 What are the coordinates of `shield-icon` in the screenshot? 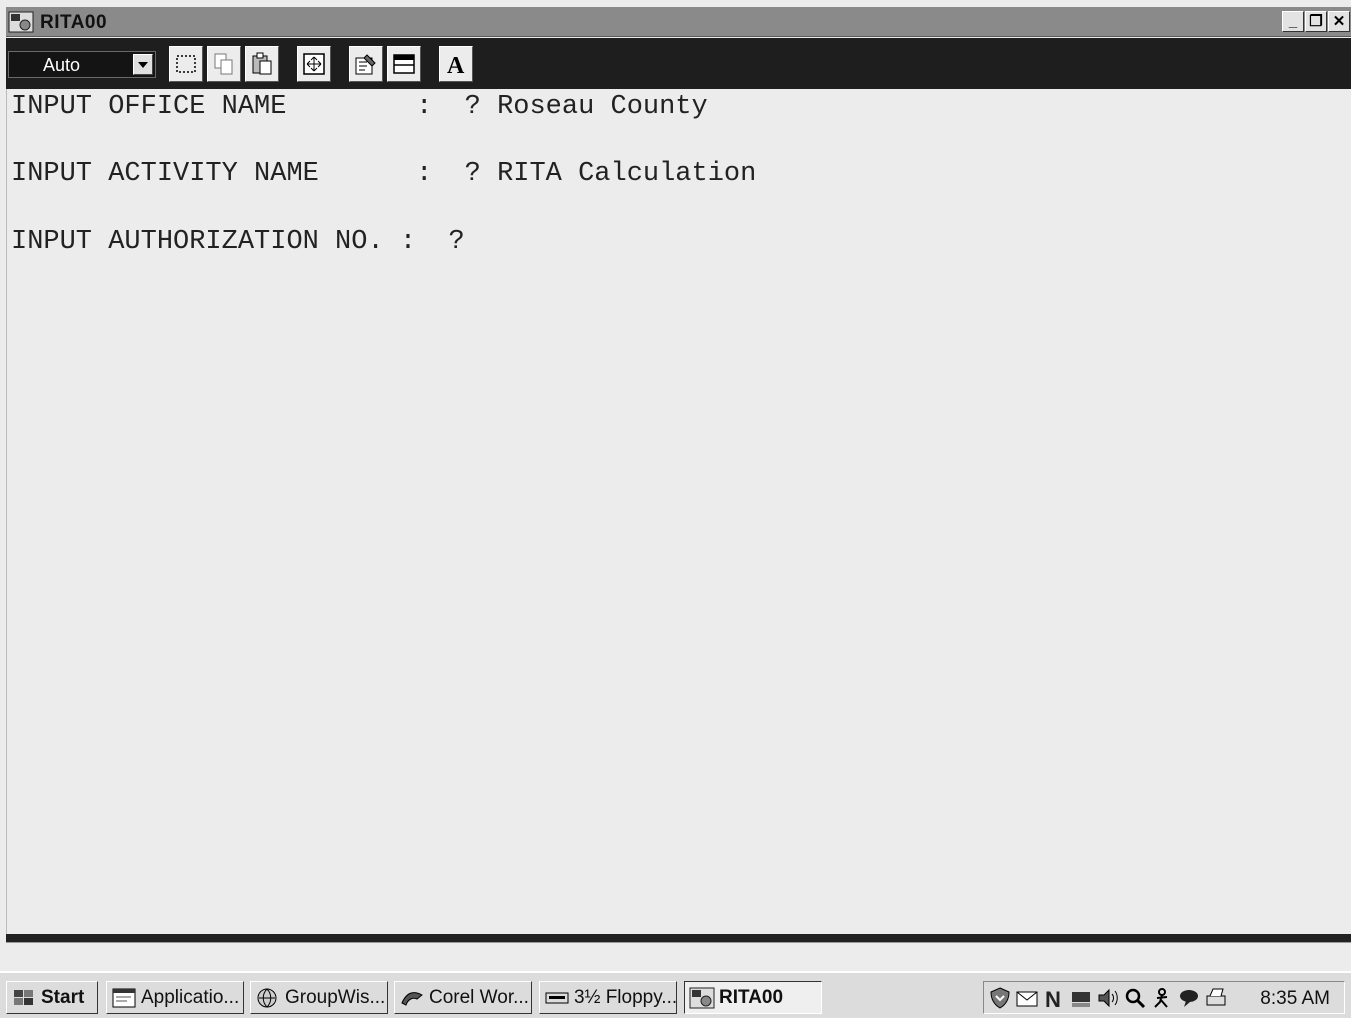 It's located at (1000, 998).